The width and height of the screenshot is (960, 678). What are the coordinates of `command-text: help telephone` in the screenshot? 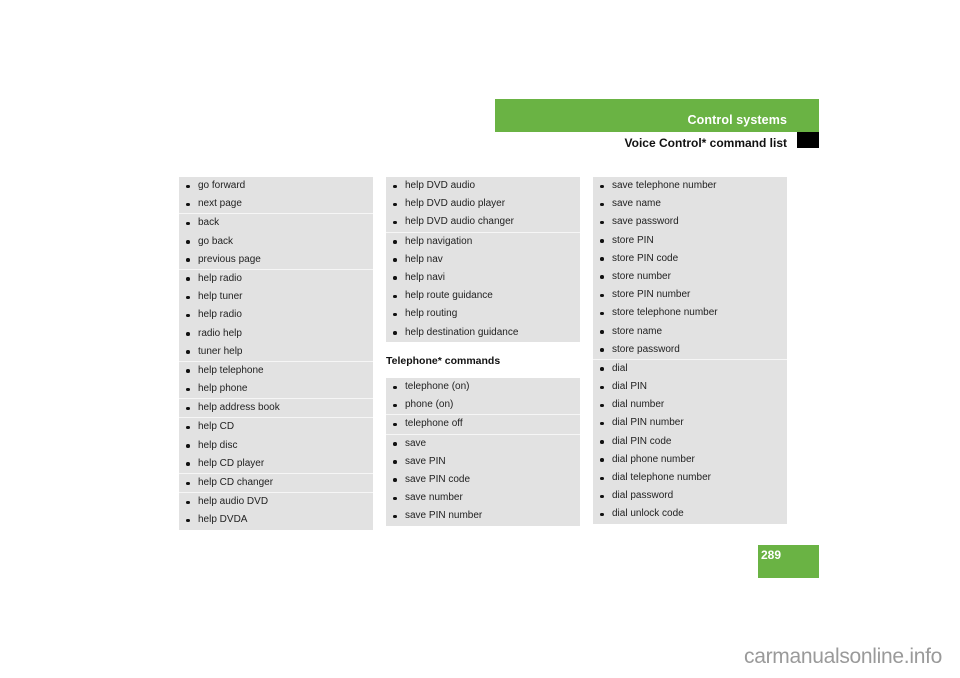 It's located at (231, 370).